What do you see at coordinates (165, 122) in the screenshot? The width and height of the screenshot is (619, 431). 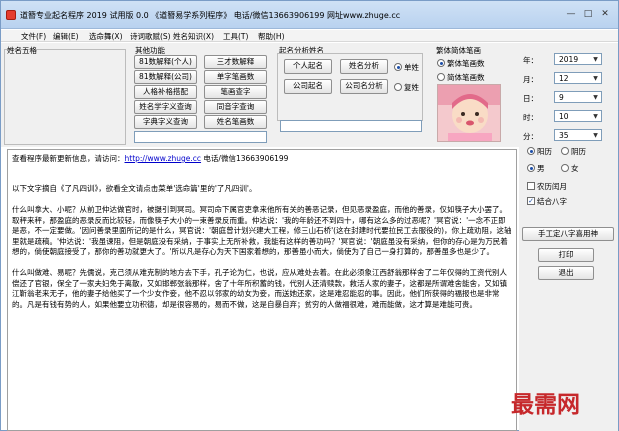 I see `btn-dictionary: 字典字义查询` at bounding box center [165, 122].